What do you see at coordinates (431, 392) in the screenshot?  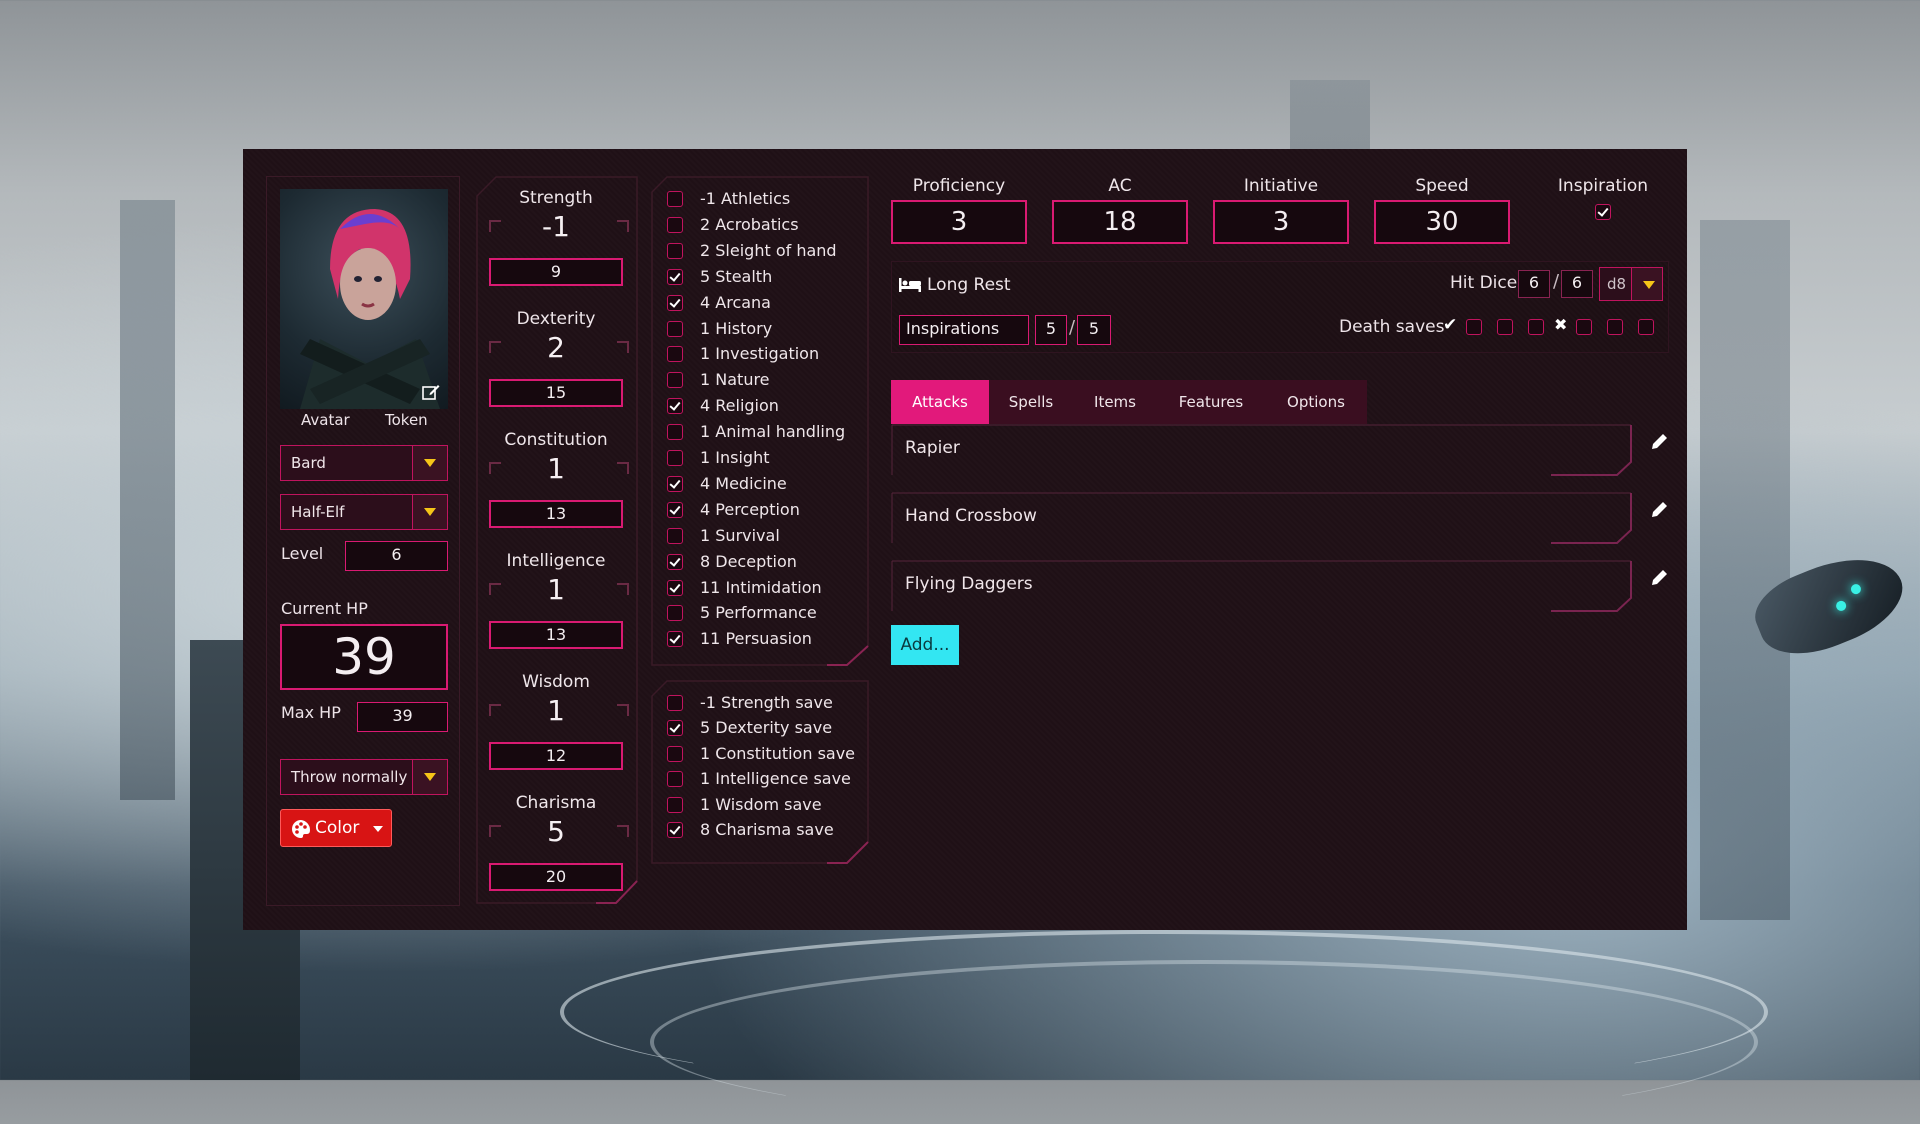 I see `edit-icon` at bounding box center [431, 392].